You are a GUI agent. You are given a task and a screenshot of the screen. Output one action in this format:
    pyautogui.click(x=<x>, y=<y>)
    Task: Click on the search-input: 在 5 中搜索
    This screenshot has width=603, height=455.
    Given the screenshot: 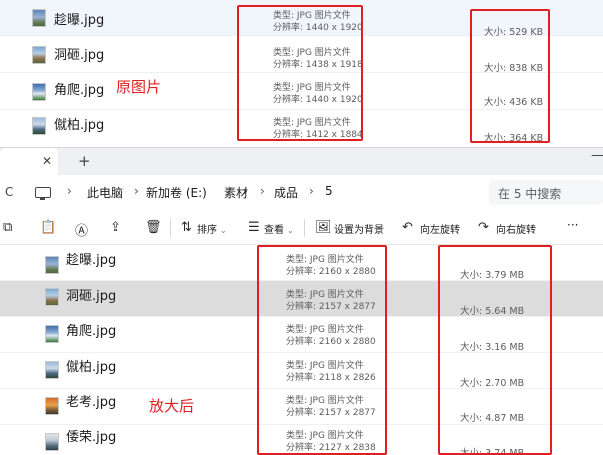 What is the action you would take?
    pyautogui.click(x=546, y=192)
    